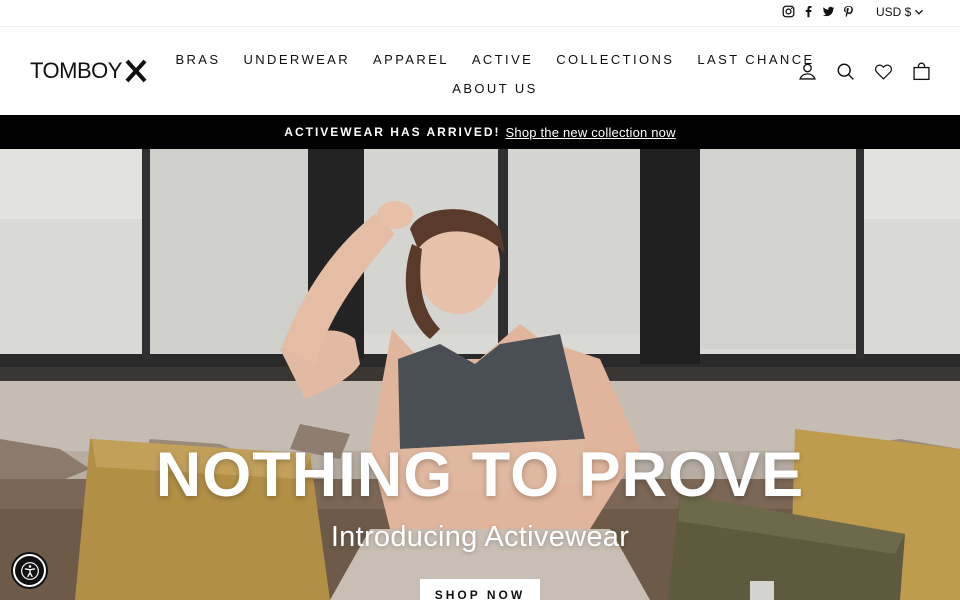  What do you see at coordinates (845, 71) in the screenshot?
I see `search-icon` at bounding box center [845, 71].